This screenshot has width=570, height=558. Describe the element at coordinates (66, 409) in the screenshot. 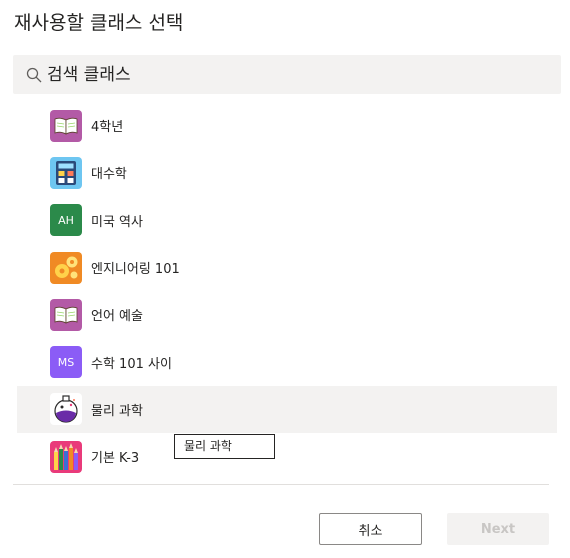

I see `flask-icon` at that location.